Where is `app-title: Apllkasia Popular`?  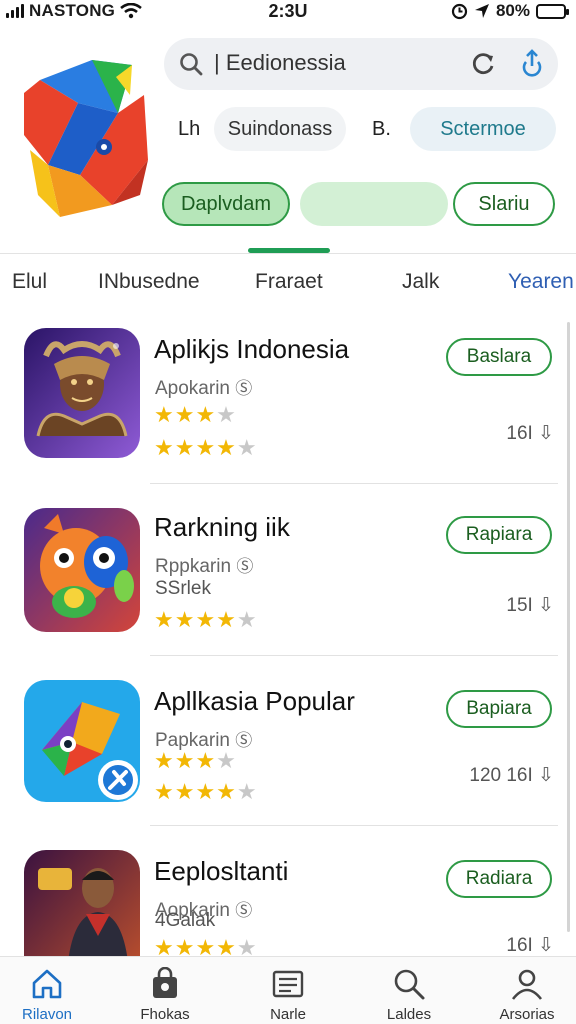 app-title: Apllkasia Popular is located at coordinates (254, 701).